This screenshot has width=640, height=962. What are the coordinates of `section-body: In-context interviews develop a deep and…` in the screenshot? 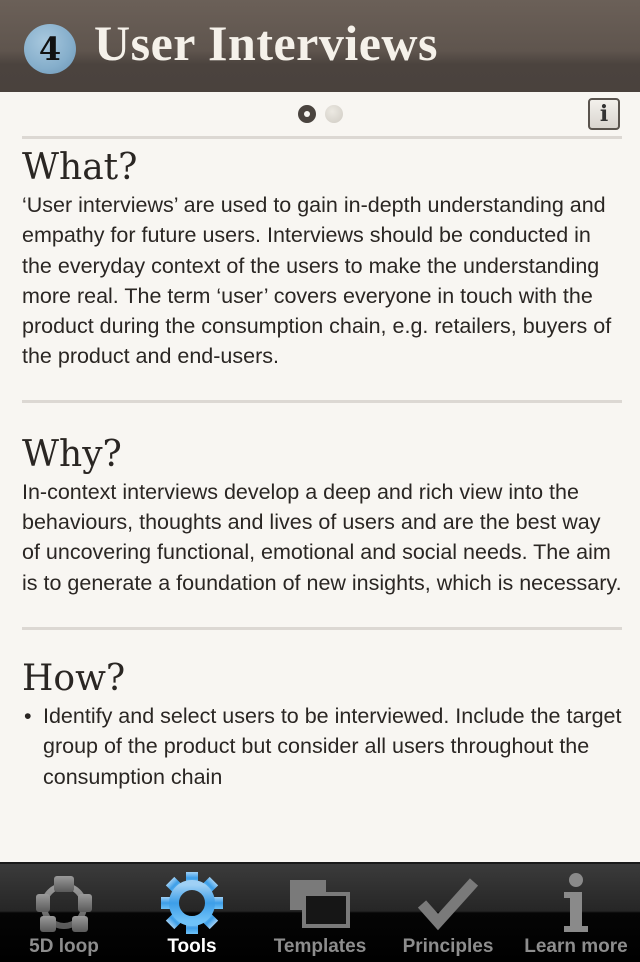 It's located at (322, 537).